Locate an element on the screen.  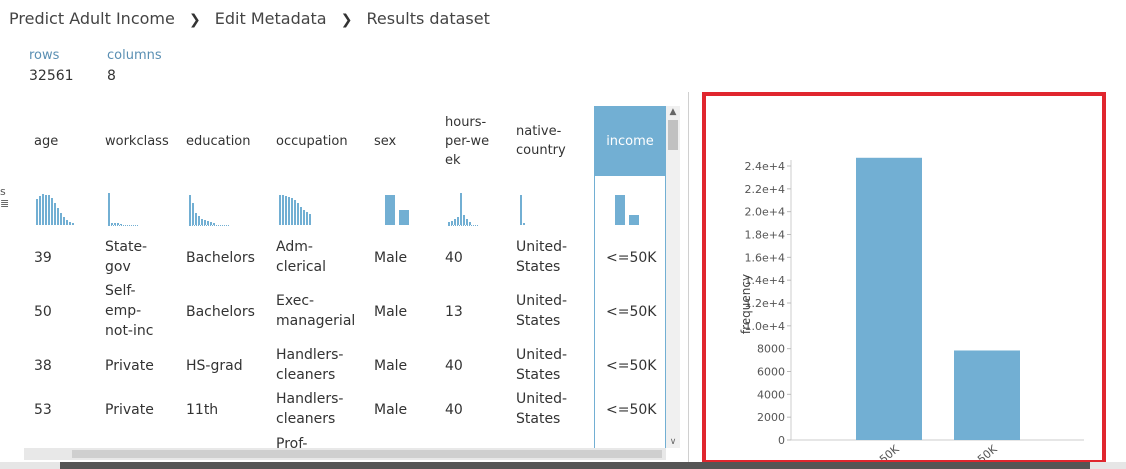
column-header-hours-per-week: hours-per-week is located at coordinates (471, 141).